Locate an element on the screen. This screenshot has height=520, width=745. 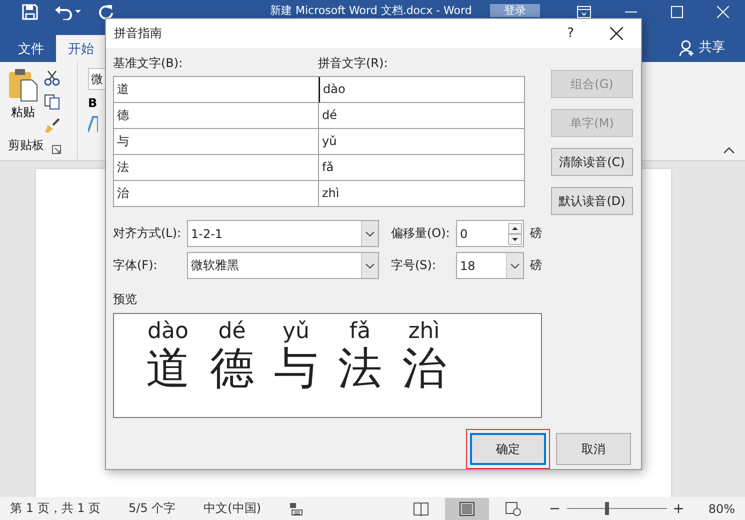
copy-icon is located at coordinates (52, 102).